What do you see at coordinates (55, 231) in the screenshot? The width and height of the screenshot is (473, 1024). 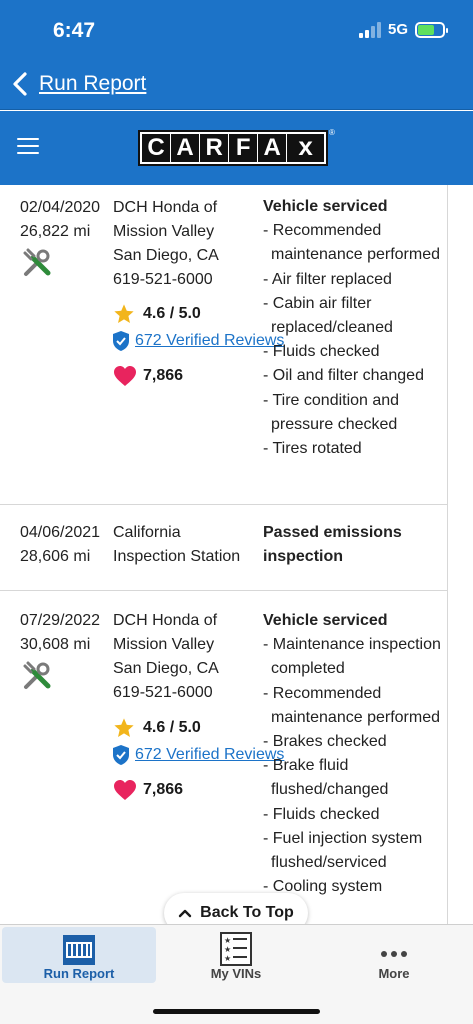 I see `record-mileage: 26,822 mi` at bounding box center [55, 231].